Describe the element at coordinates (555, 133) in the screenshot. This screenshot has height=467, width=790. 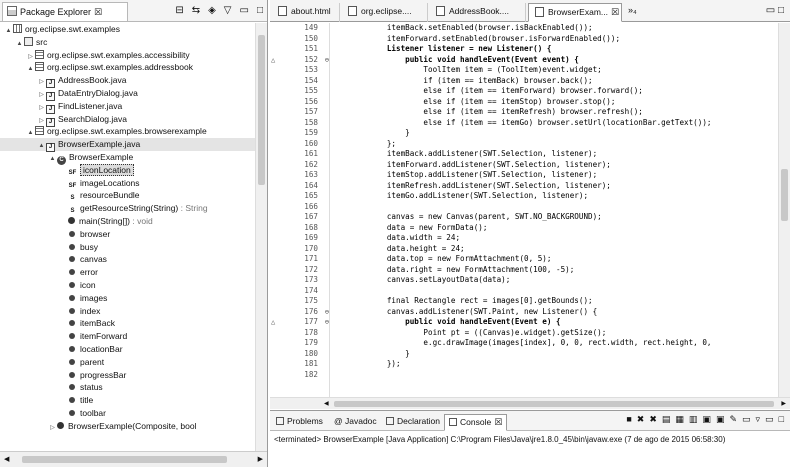
I see `code-line: }` at that location.